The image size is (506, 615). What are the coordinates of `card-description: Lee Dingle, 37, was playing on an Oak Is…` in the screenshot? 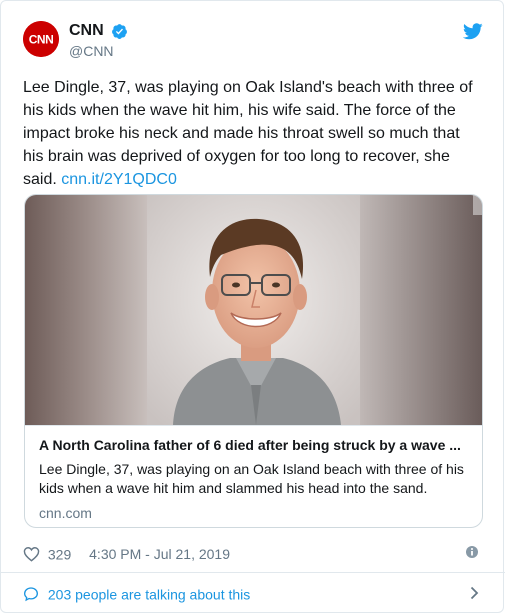 It's located at (251, 478).